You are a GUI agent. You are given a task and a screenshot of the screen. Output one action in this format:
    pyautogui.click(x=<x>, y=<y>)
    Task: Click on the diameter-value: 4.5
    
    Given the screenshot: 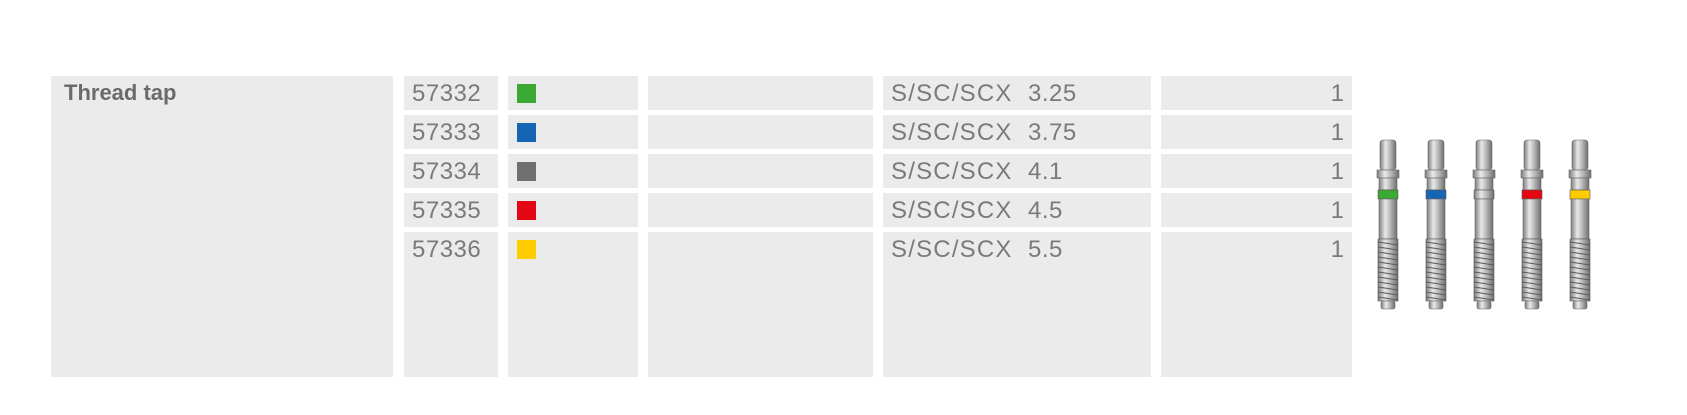 What is the action you would take?
    pyautogui.click(x=1045, y=210)
    